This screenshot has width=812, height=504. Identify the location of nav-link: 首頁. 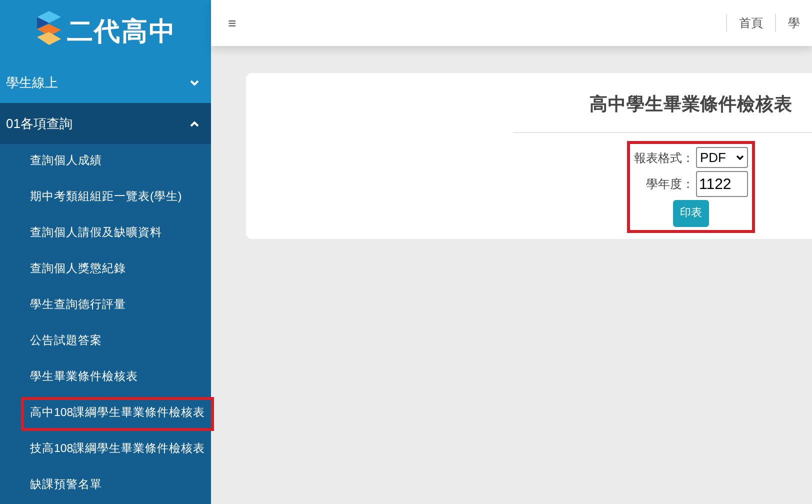
(750, 23).